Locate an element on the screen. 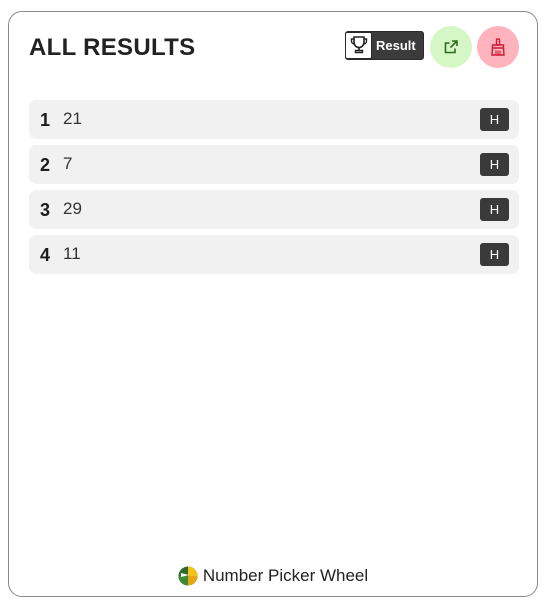  clear-results-button is located at coordinates (498, 47).